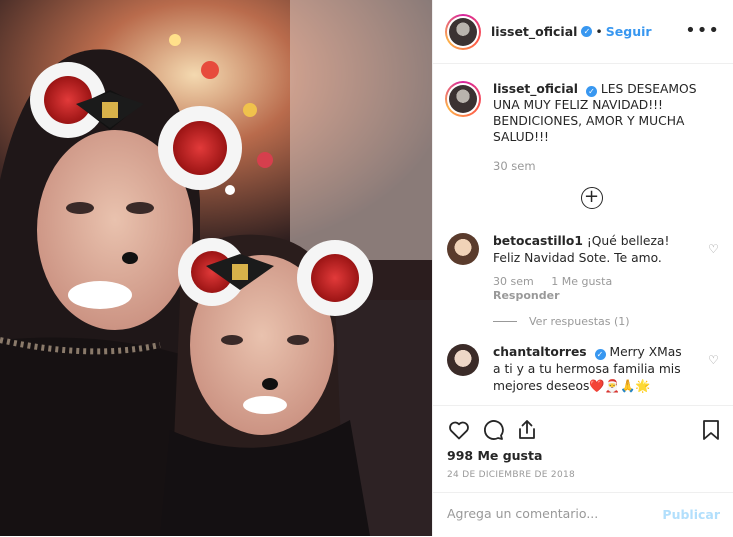 The height and width of the screenshot is (537, 733). I want to click on publish-button: Publicar, so click(691, 514).